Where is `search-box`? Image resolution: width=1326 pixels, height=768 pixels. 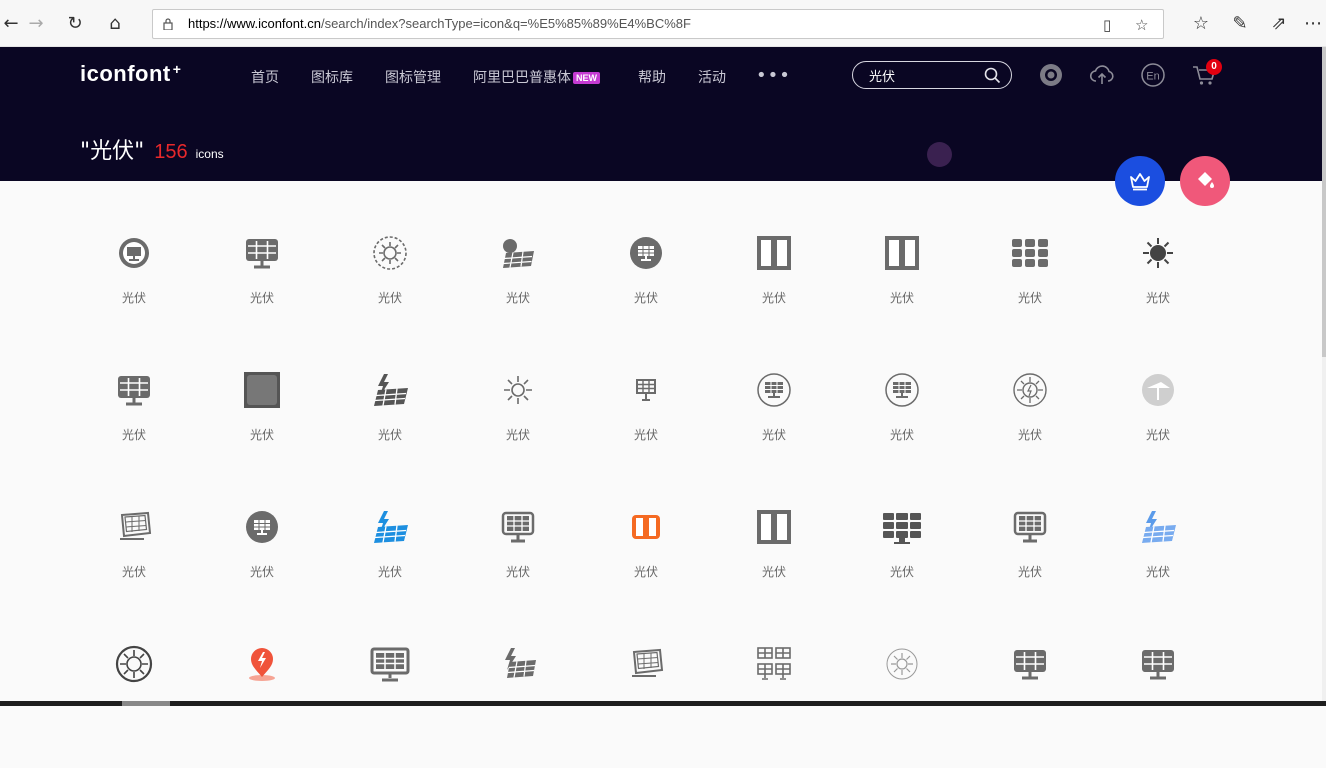
search-box is located at coordinates (932, 75).